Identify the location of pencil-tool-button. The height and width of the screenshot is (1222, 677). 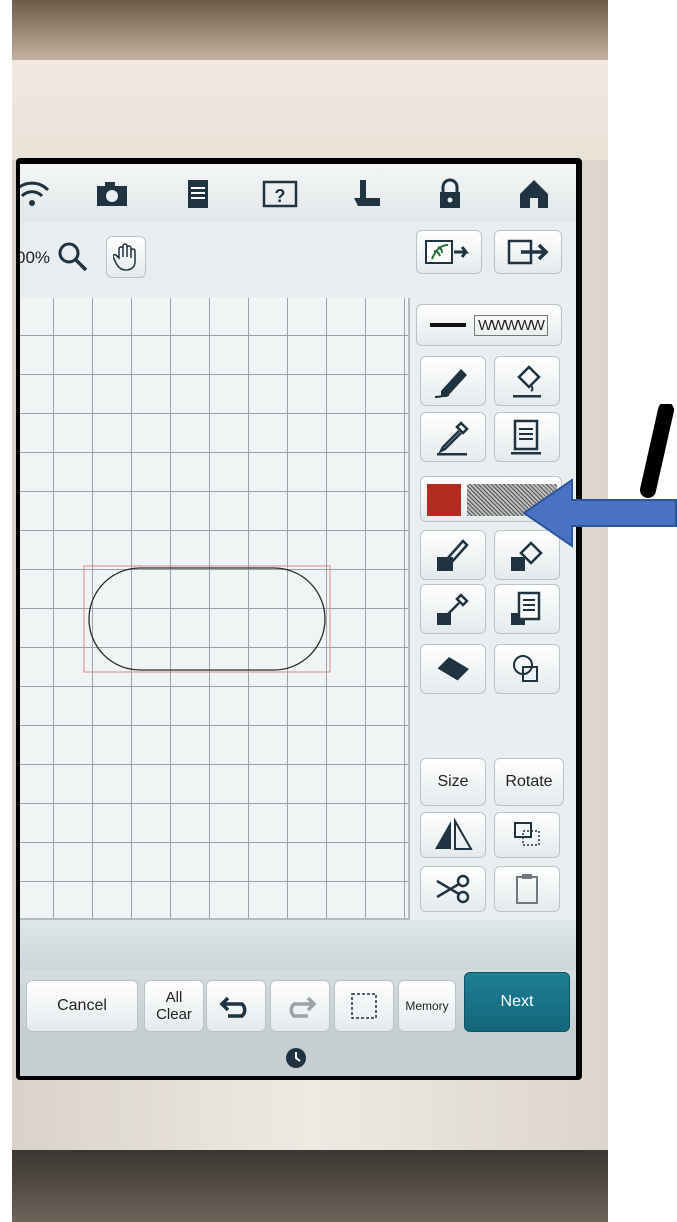
(453, 381).